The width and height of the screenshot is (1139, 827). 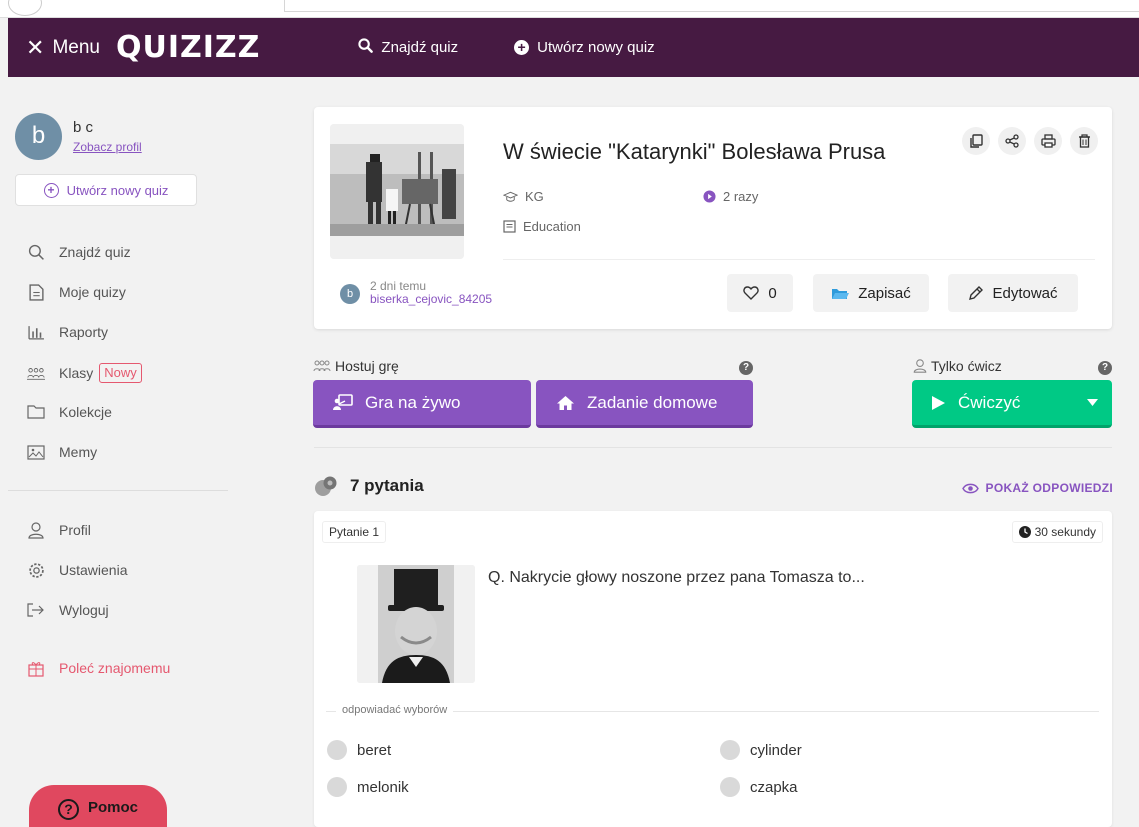 I want to click on answer-choices-label: odpowiadać wyborów, so click(x=395, y=710).